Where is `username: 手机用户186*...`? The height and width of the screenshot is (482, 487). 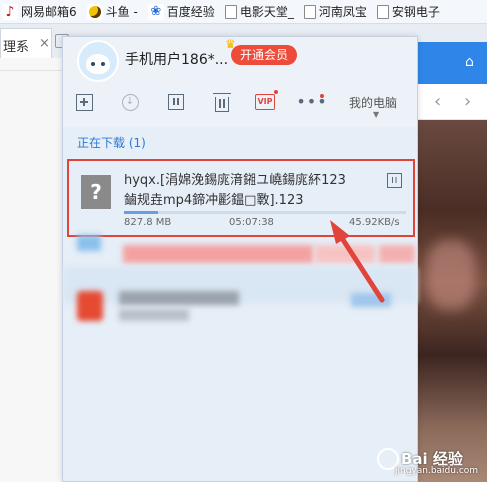 username: 手机用户186*... is located at coordinates (176, 59).